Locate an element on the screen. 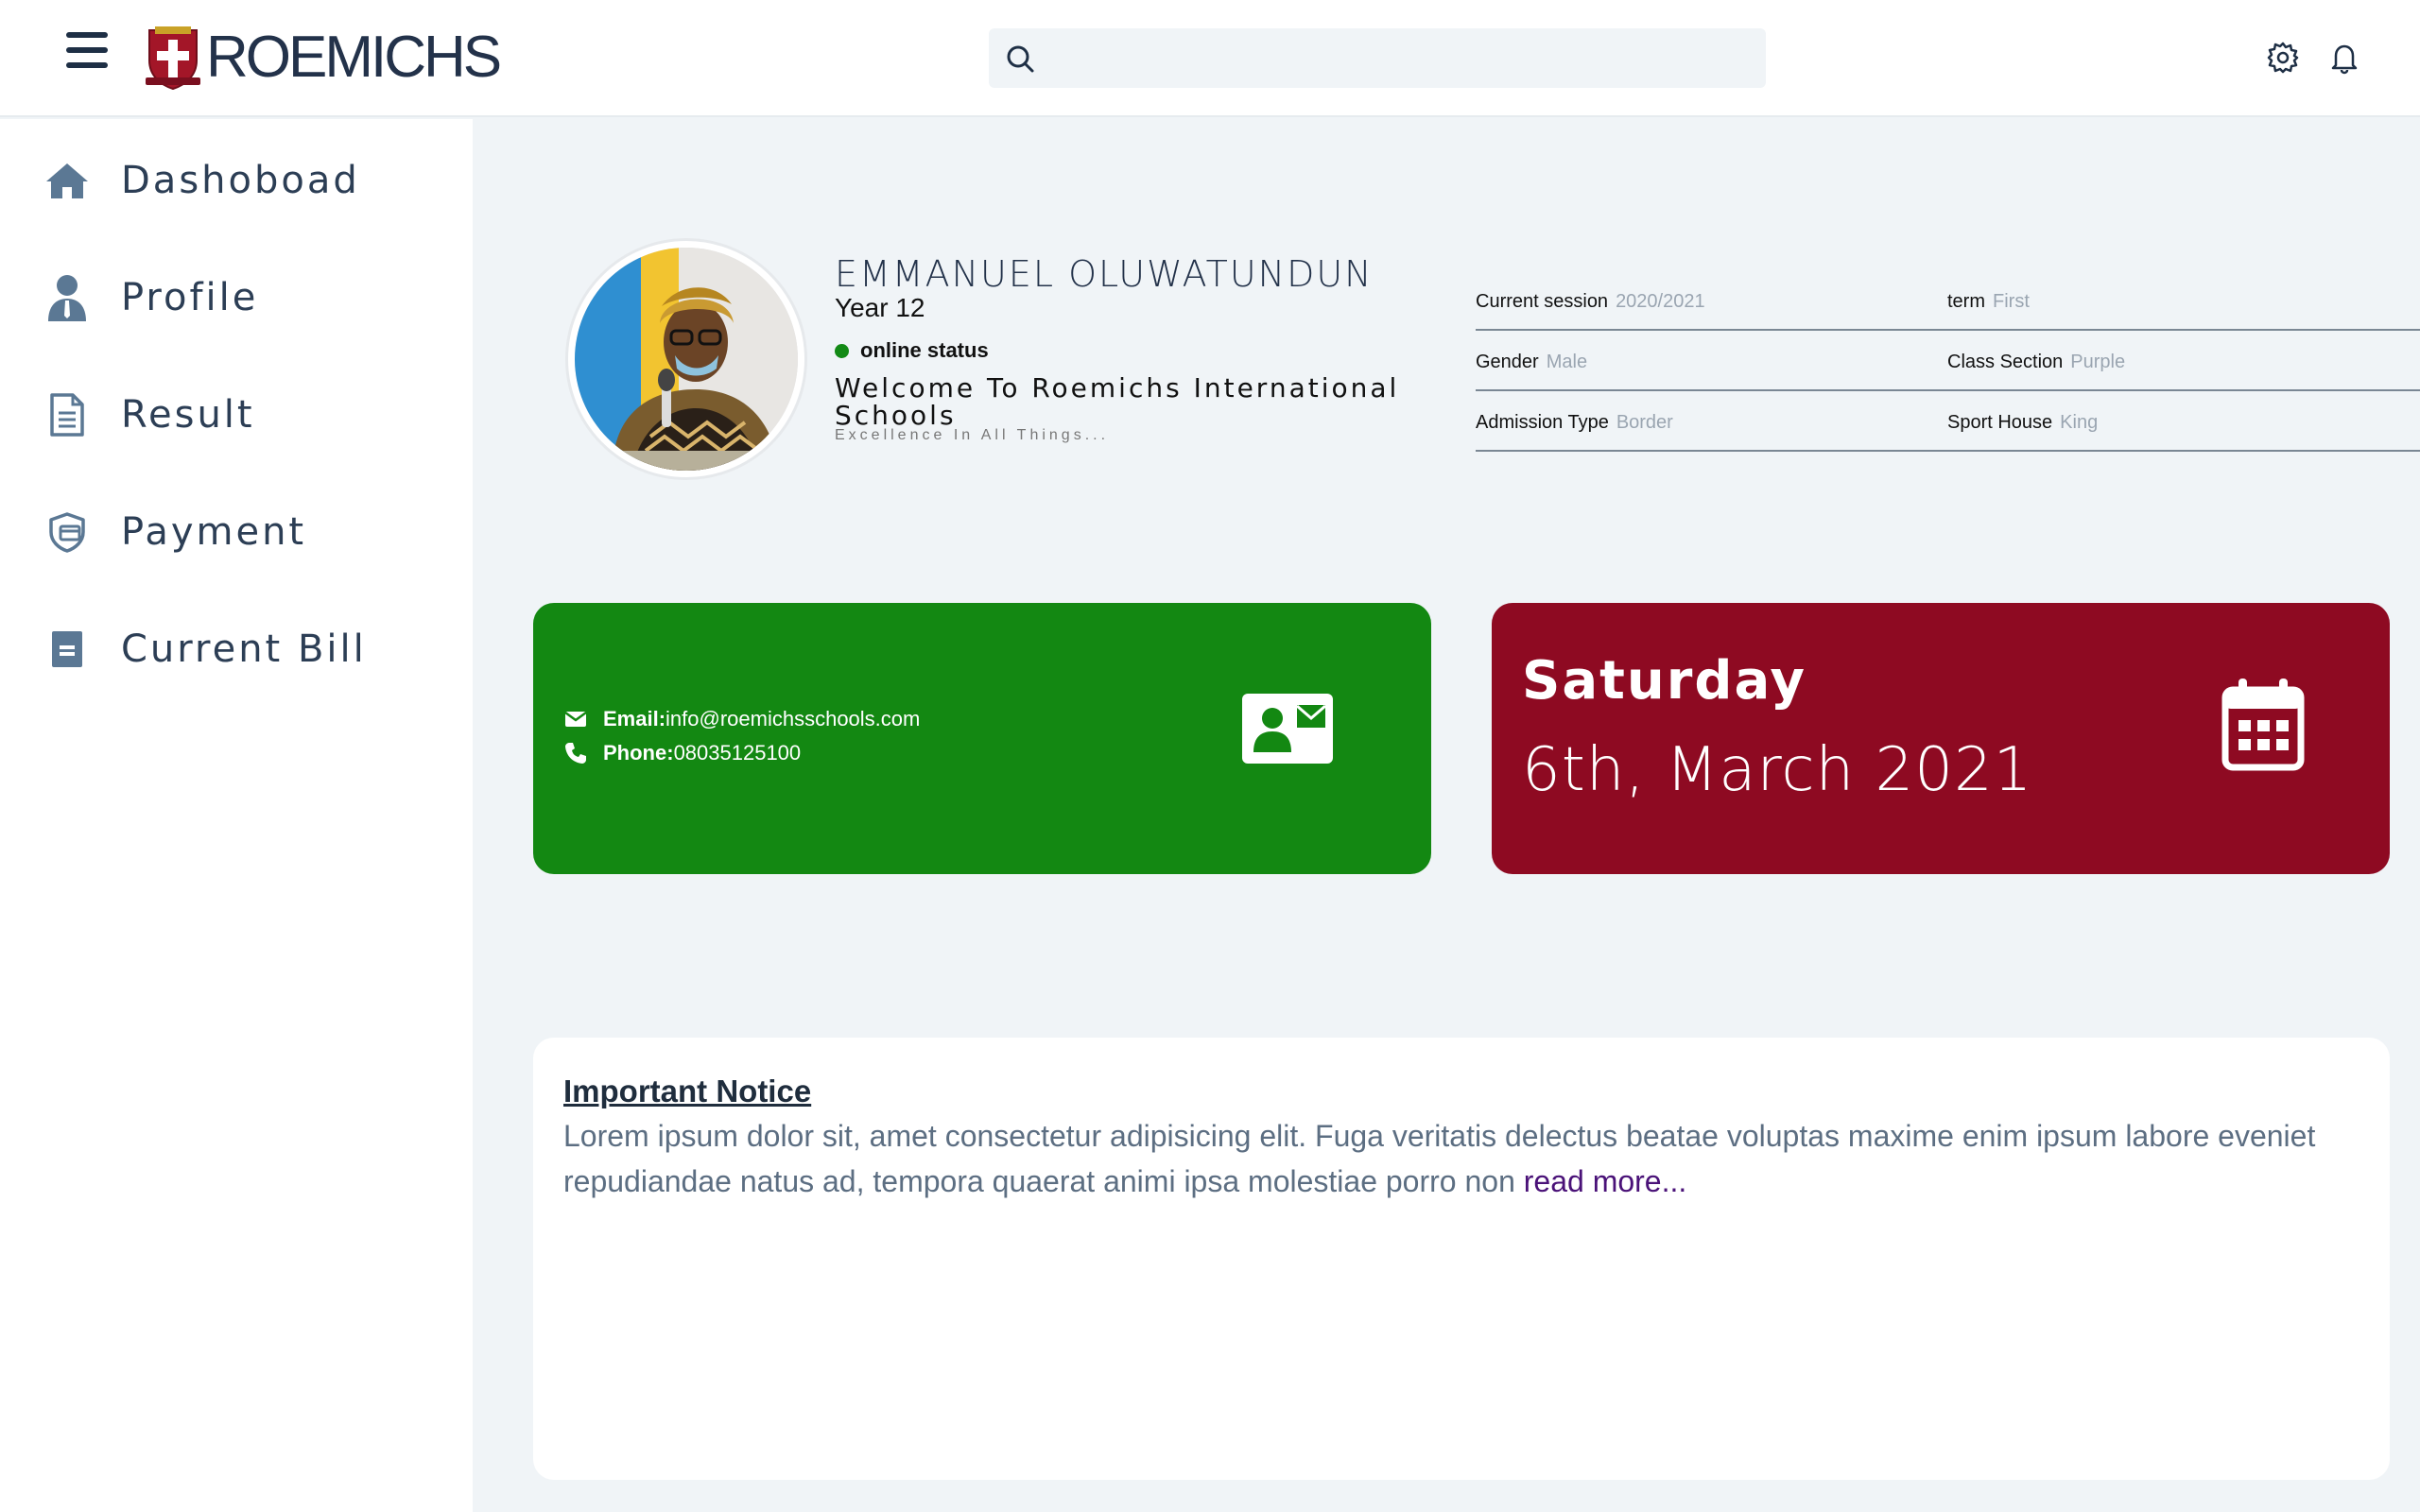 The height and width of the screenshot is (1512, 2420). admission-type: Admission Type Border is located at coordinates (1574, 423).